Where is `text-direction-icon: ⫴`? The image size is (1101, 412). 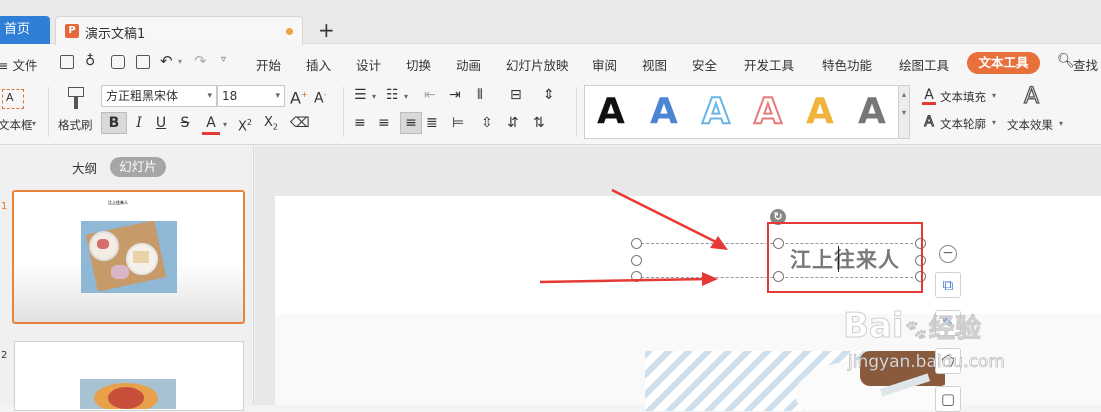 text-direction-icon: ⫴ is located at coordinates (480, 95).